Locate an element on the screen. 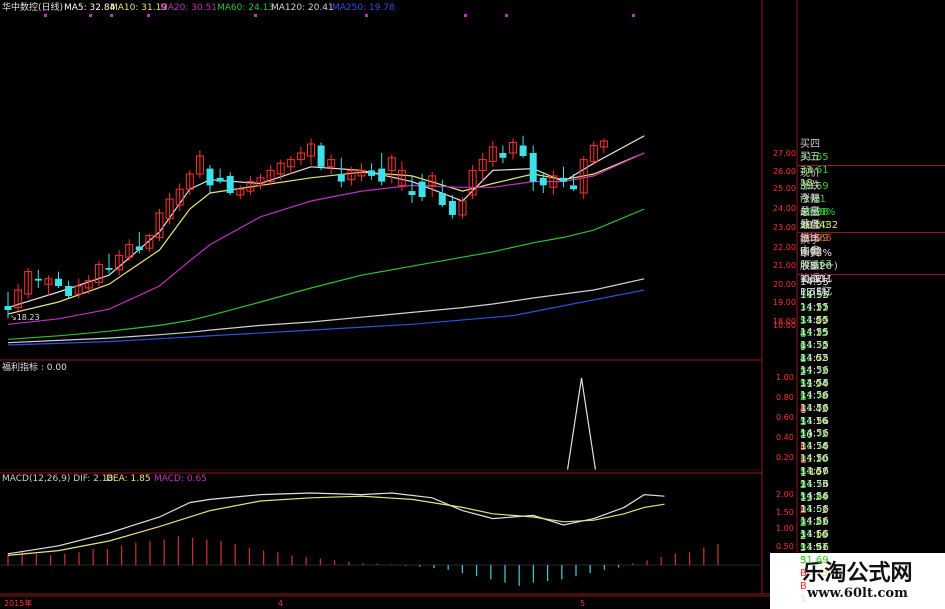 The width and height of the screenshot is (945, 609). trade-row: 14:56 31.73 8 B 1 is located at coordinates (872, 396).